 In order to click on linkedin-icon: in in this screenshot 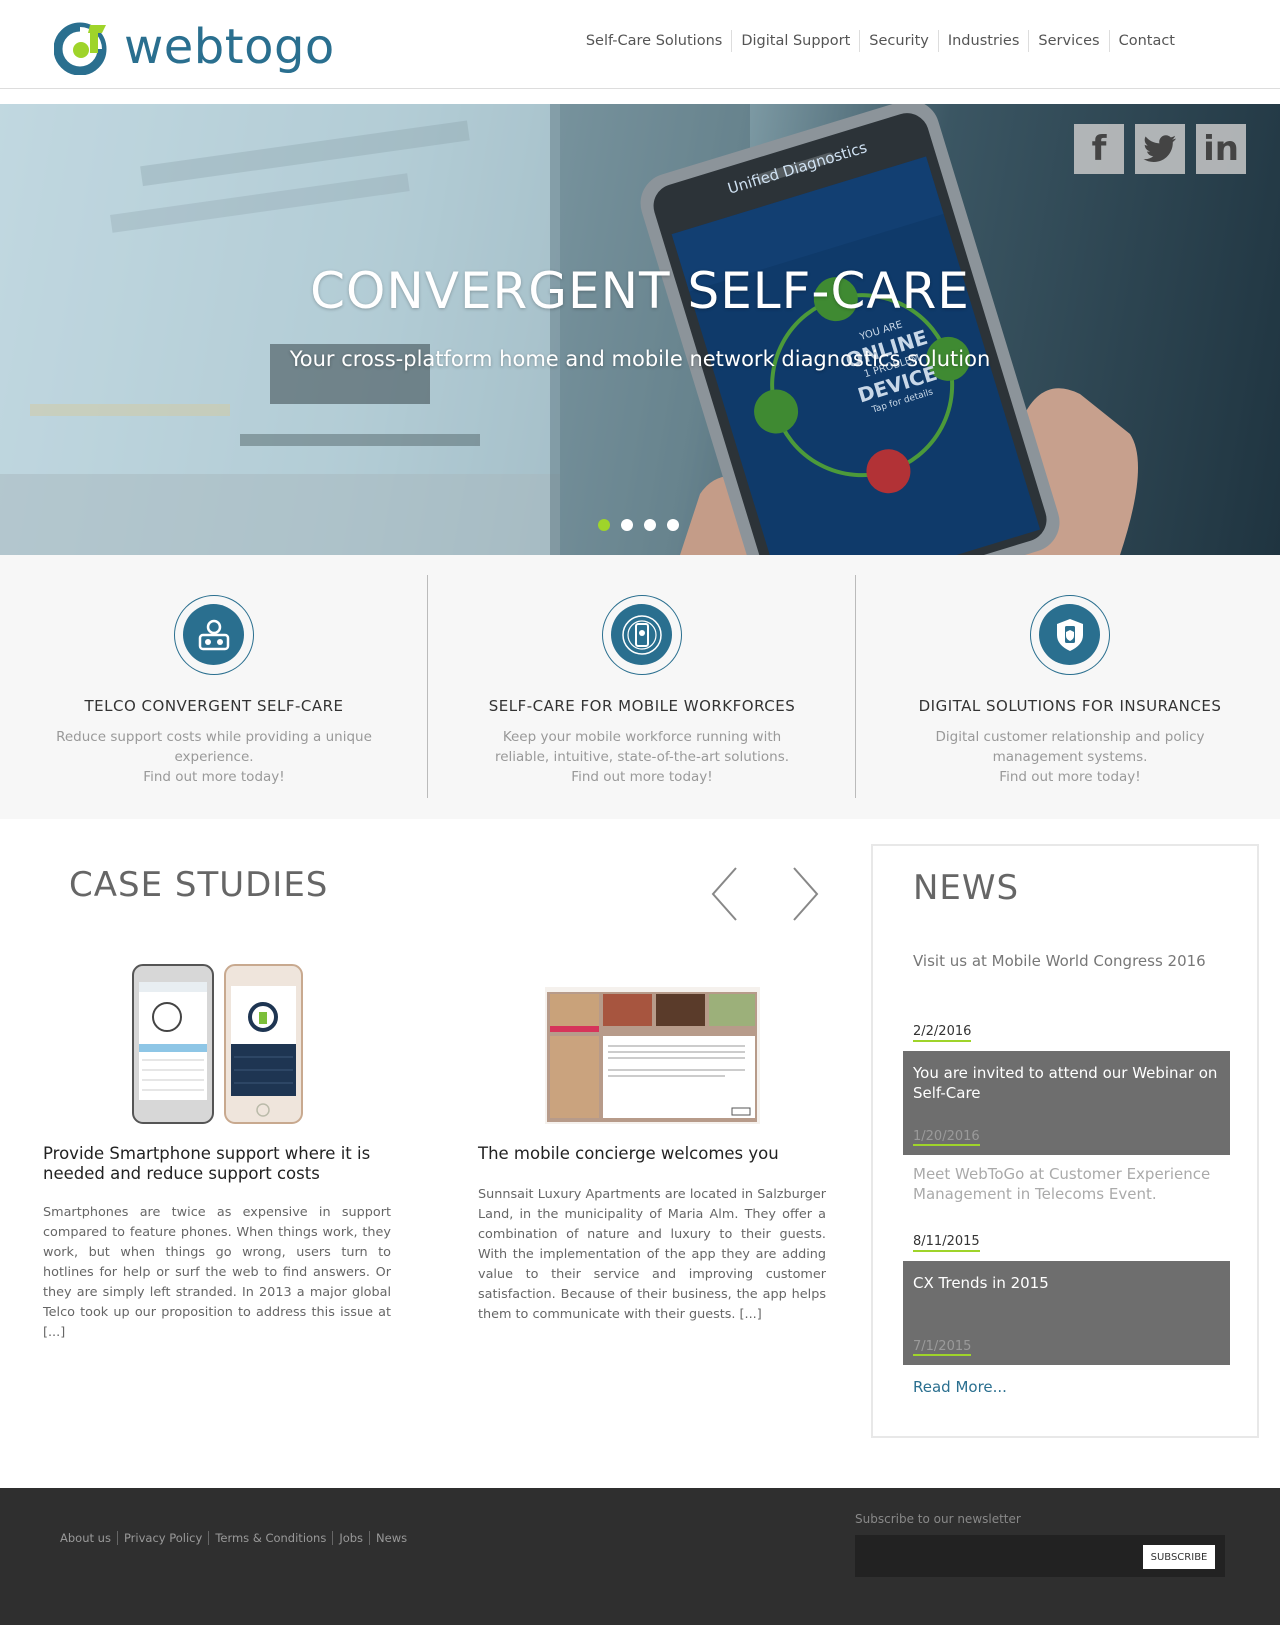, I will do `click(1221, 149)`.